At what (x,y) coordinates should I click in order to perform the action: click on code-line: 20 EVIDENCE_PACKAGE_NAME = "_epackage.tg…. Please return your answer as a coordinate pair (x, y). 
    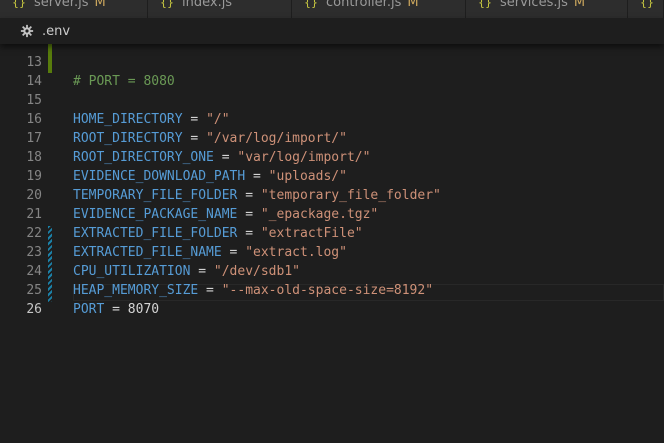
    Looking at the image, I should click on (332, 194).